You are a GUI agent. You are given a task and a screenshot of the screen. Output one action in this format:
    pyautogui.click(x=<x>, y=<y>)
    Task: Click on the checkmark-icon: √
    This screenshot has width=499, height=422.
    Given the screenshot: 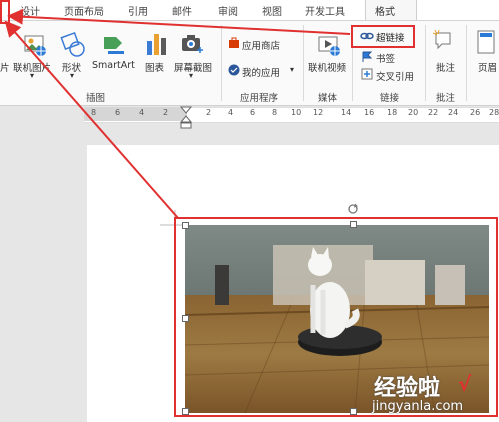 What is the action you would take?
    pyautogui.click(x=465, y=384)
    